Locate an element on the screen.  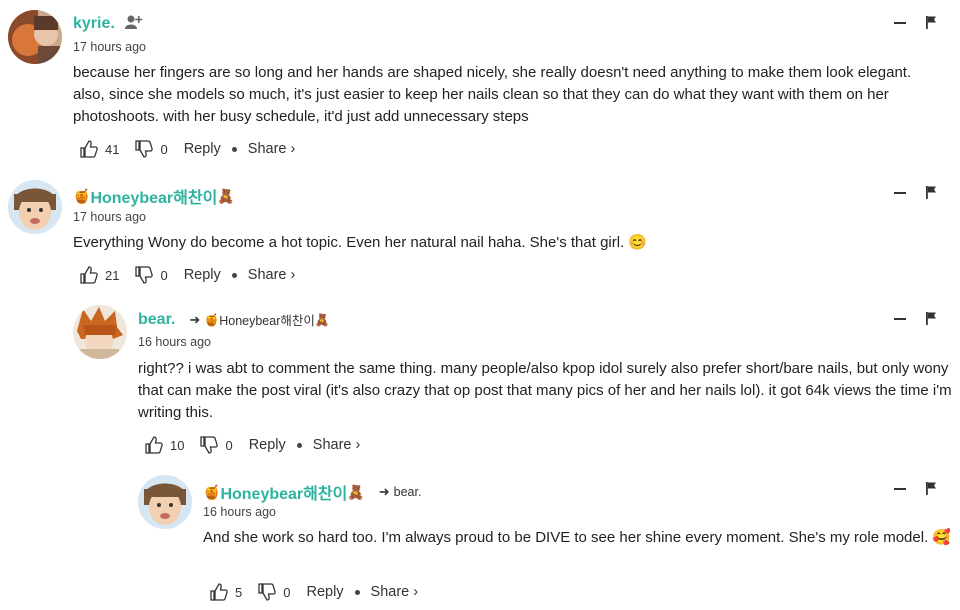
reply-to-indicator: ➜ bear. is located at coordinates (400, 492).